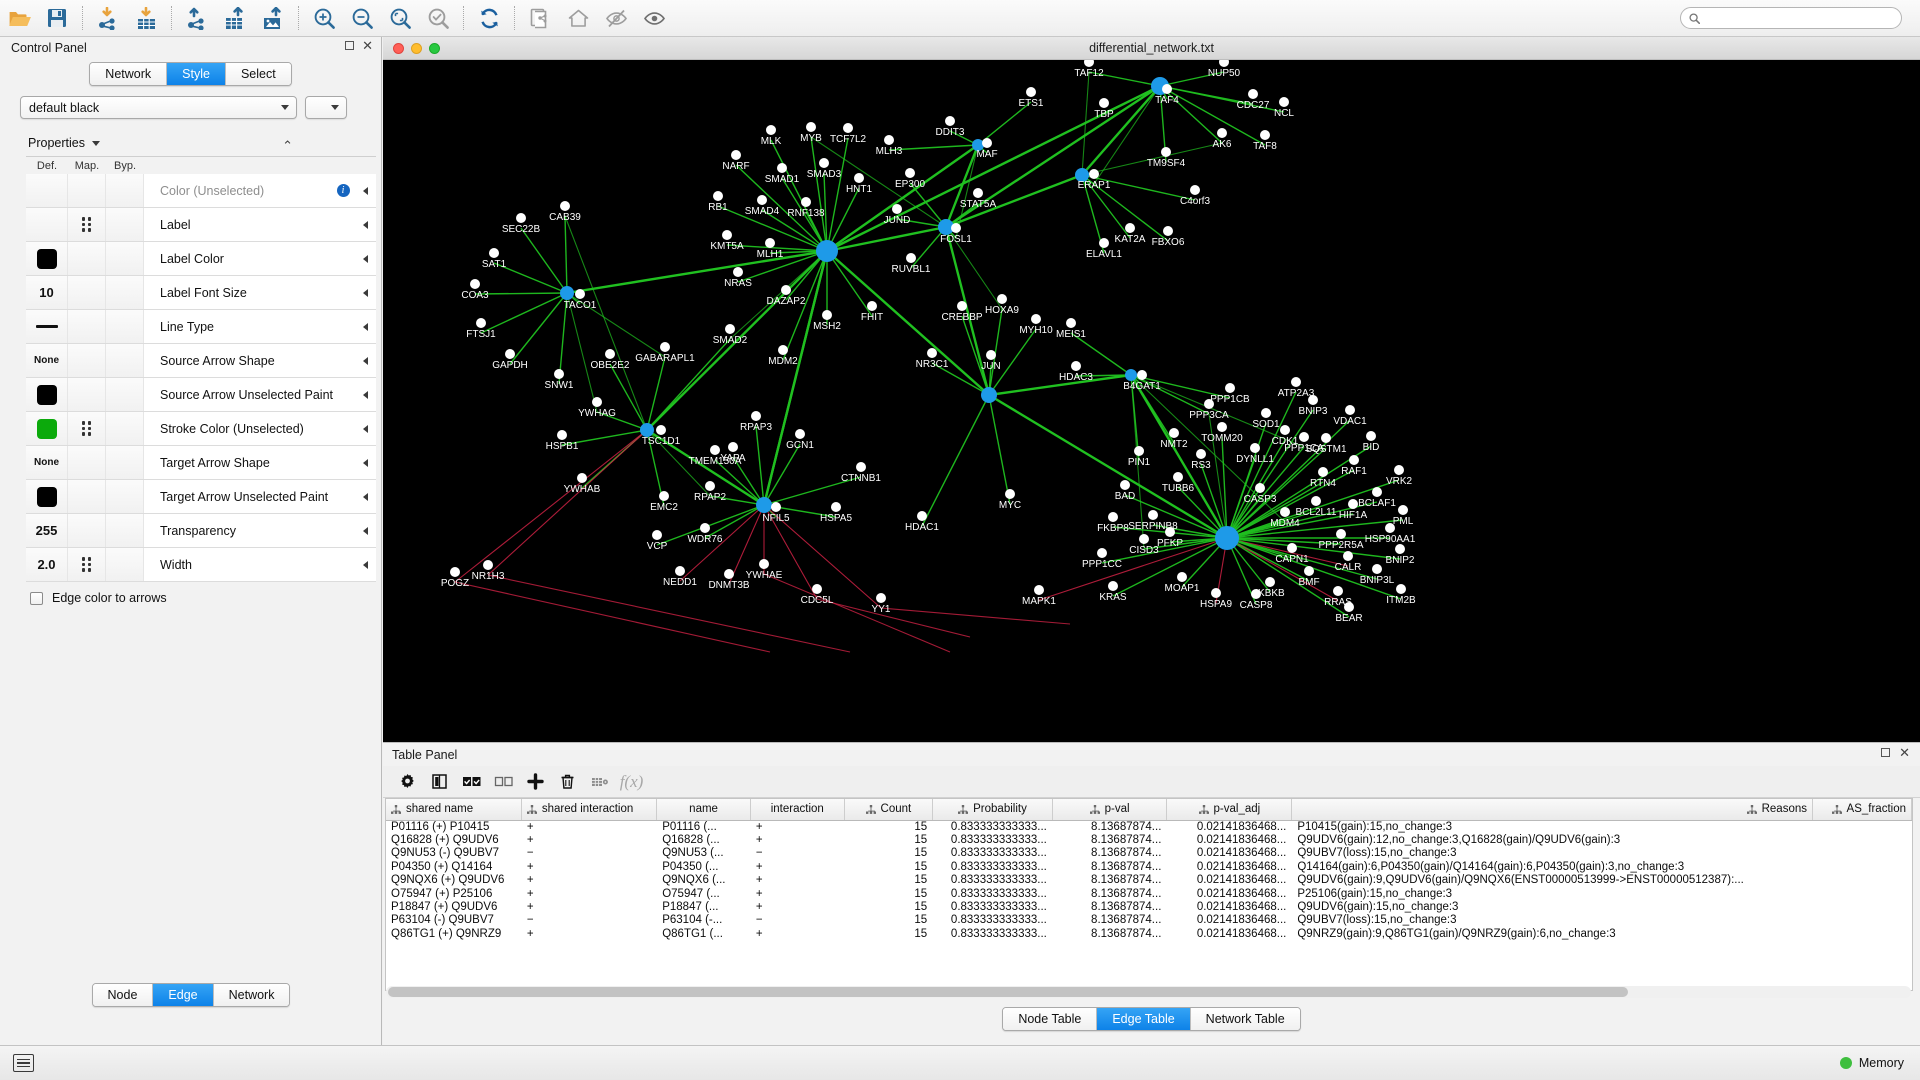 Image resolution: width=1920 pixels, height=1080 pixels. I want to click on table-column-header: p-val_adj, so click(1229, 810).